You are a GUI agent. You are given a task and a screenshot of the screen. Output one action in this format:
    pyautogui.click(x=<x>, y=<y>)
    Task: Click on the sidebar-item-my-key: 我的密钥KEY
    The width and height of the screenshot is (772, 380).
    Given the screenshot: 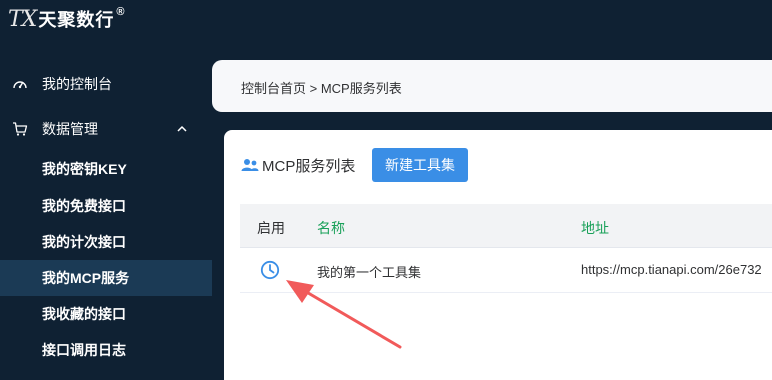 What is the action you would take?
    pyautogui.click(x=106, y=169)
    